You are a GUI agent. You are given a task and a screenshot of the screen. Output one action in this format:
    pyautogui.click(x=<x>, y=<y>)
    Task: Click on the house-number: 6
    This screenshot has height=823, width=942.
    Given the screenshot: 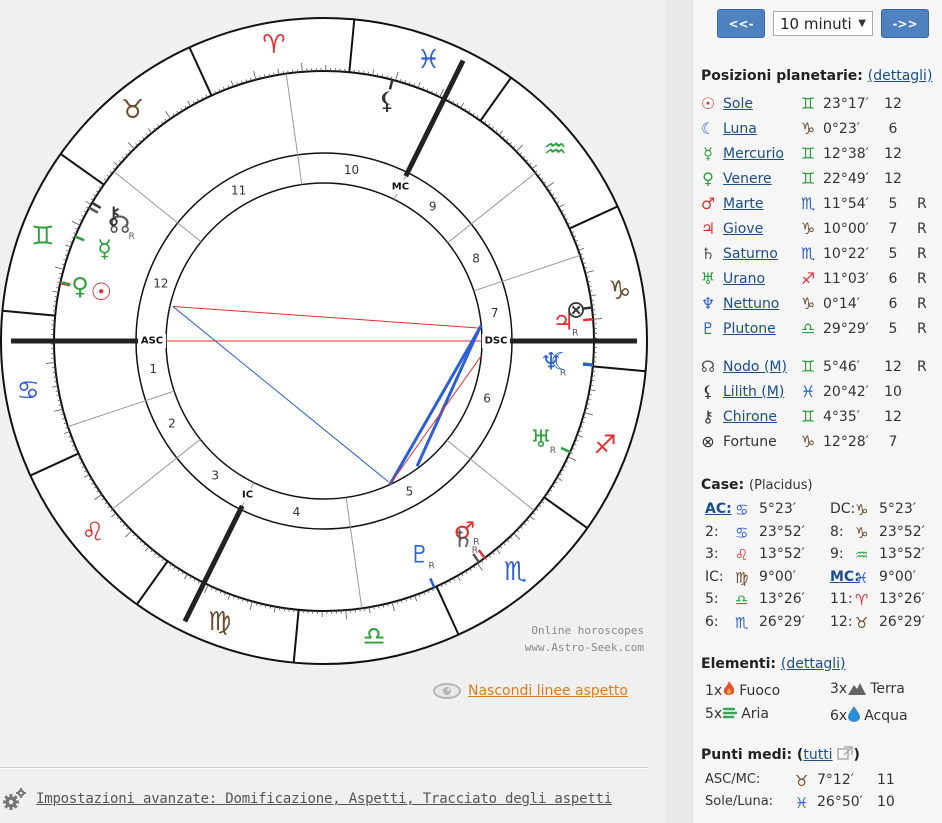 What is the action you would take?
    pyautogui.click(x=487, y=399)
    